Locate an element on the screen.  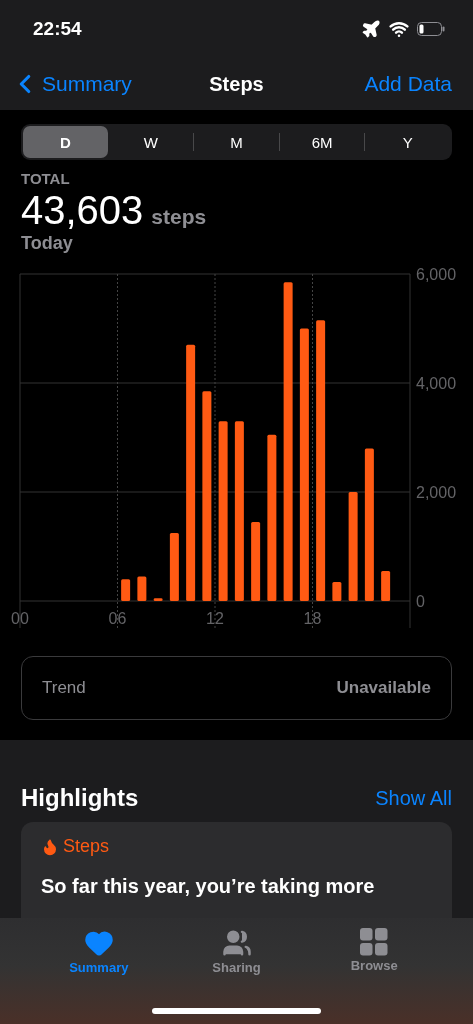
highlight-category: Steps is located at coordinates (86, 846).